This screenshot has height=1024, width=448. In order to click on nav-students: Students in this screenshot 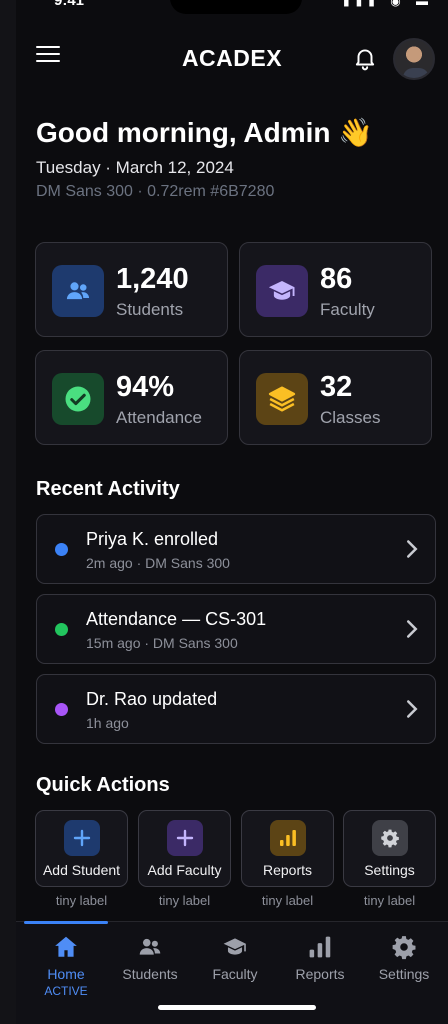, I will do `click(150, 965)`.